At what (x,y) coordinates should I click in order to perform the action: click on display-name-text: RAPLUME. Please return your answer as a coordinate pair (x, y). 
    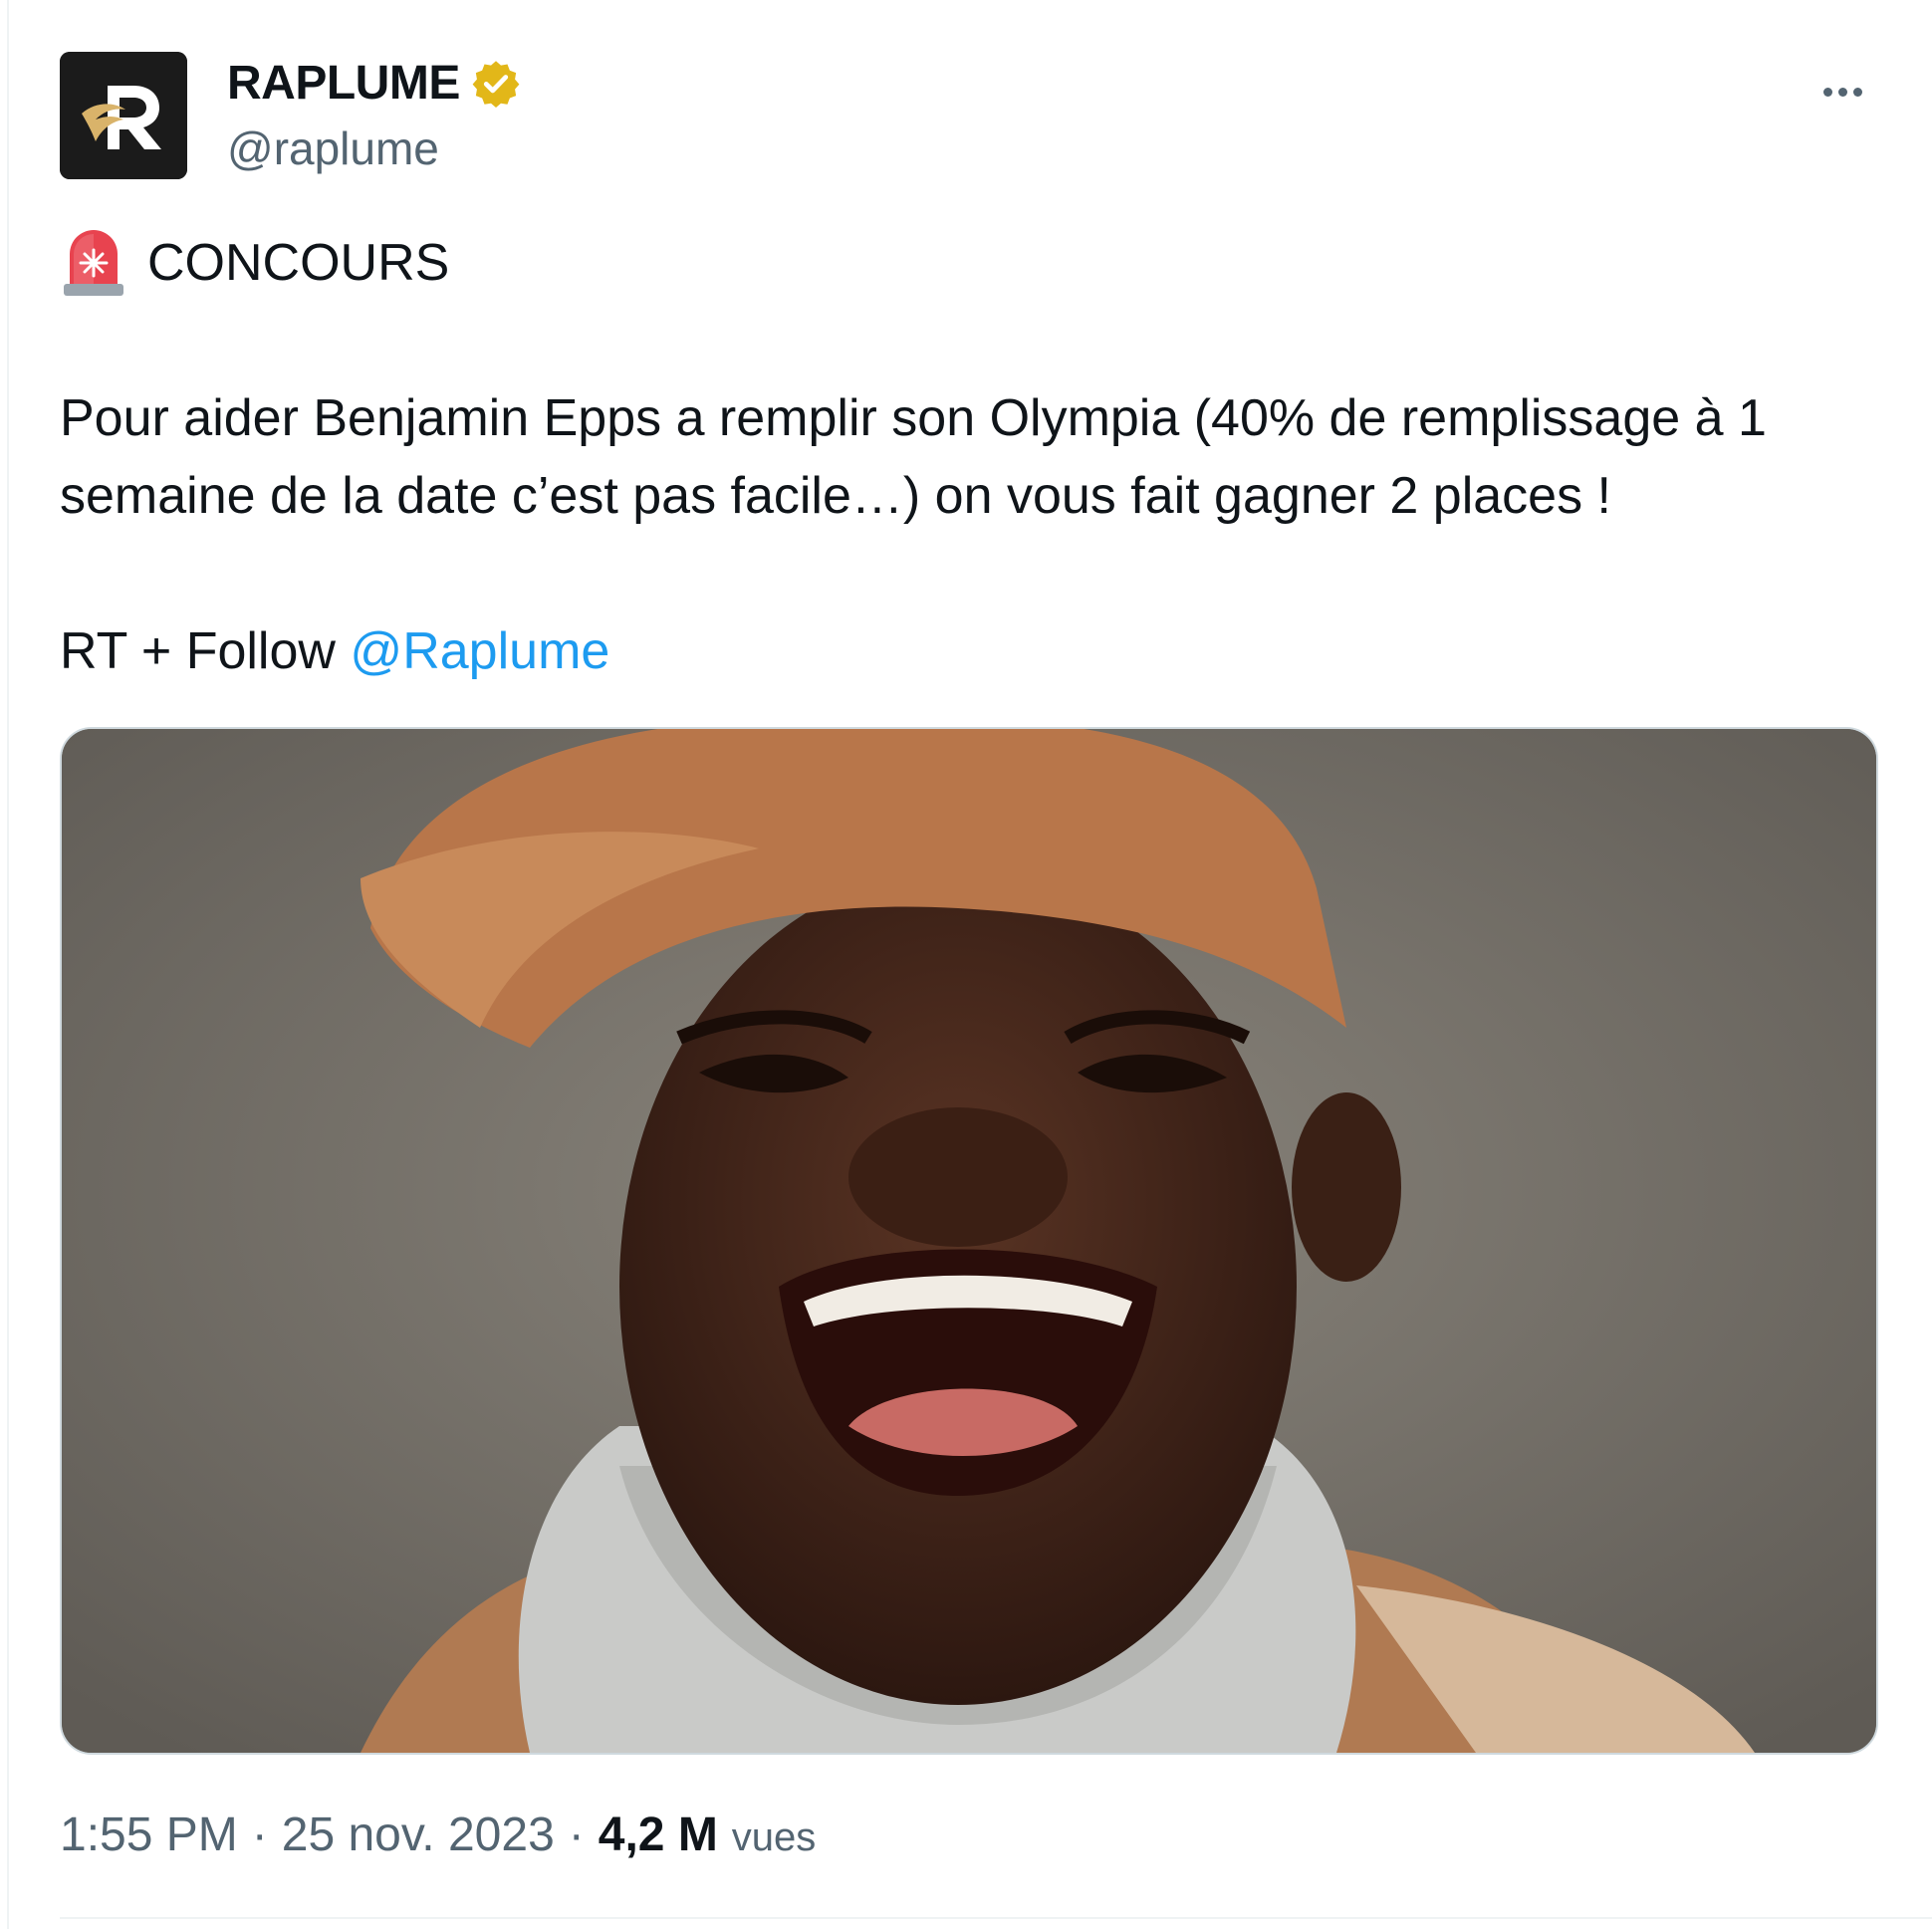
    Looking at the image, I should click on (343, 83).